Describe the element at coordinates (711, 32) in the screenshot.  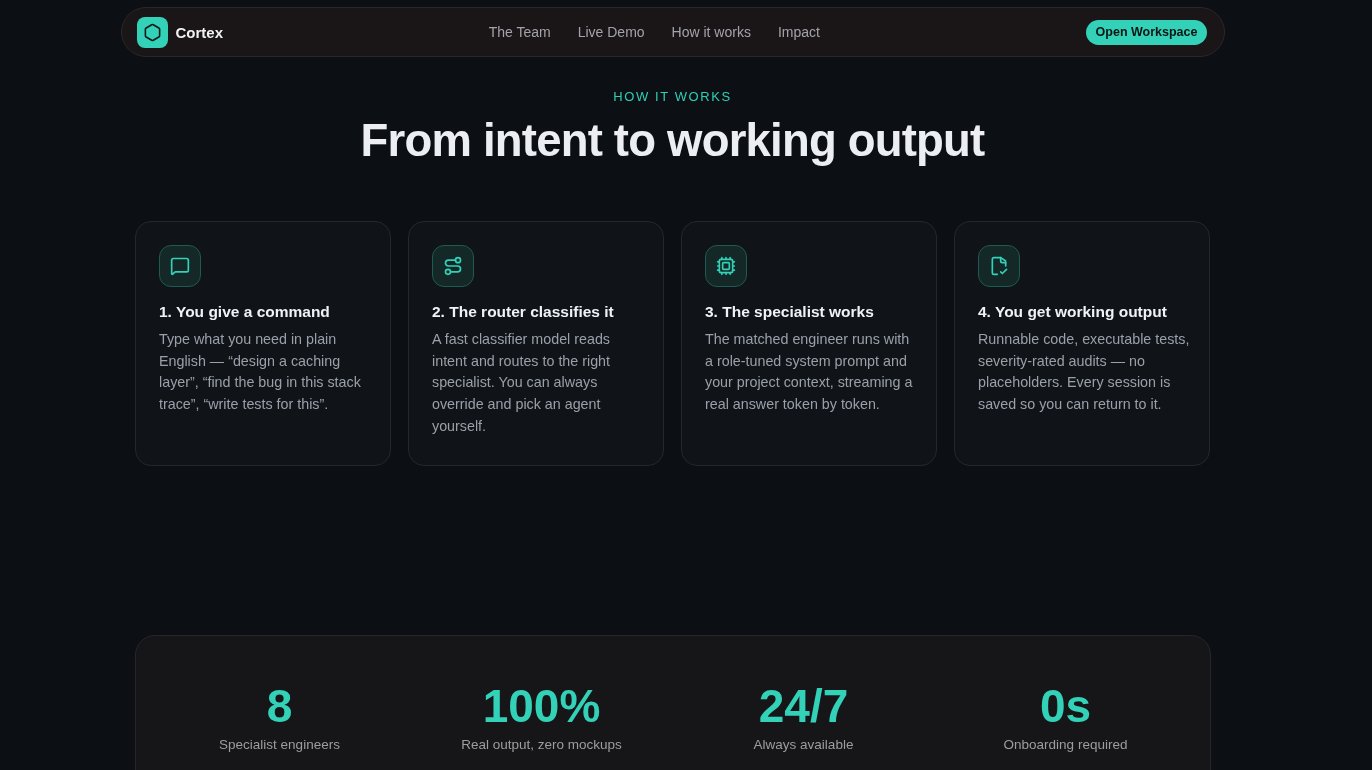
I see `nav-link: How it works` at that location.